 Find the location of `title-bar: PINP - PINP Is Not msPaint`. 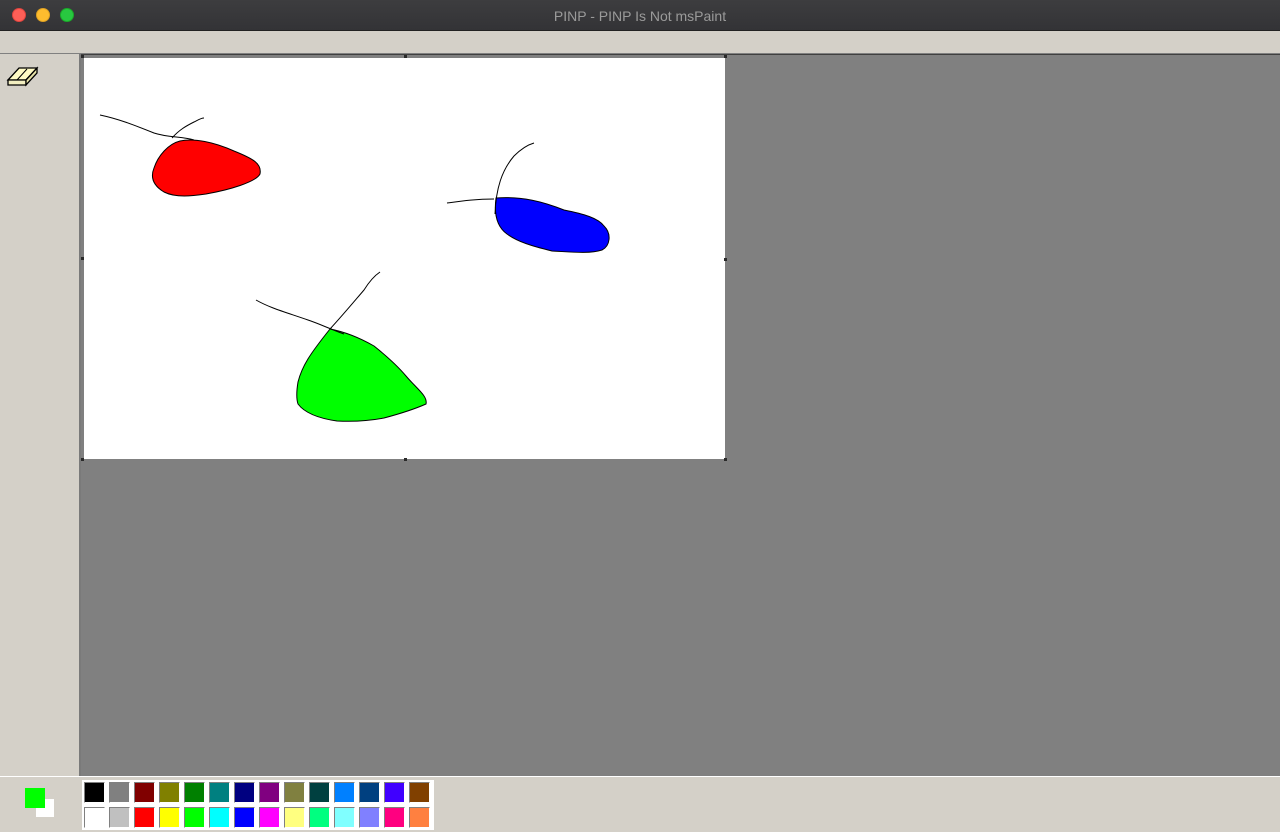

title-bar: PINP - PINP Is Not msPaint is located at coordinates (640, 15).